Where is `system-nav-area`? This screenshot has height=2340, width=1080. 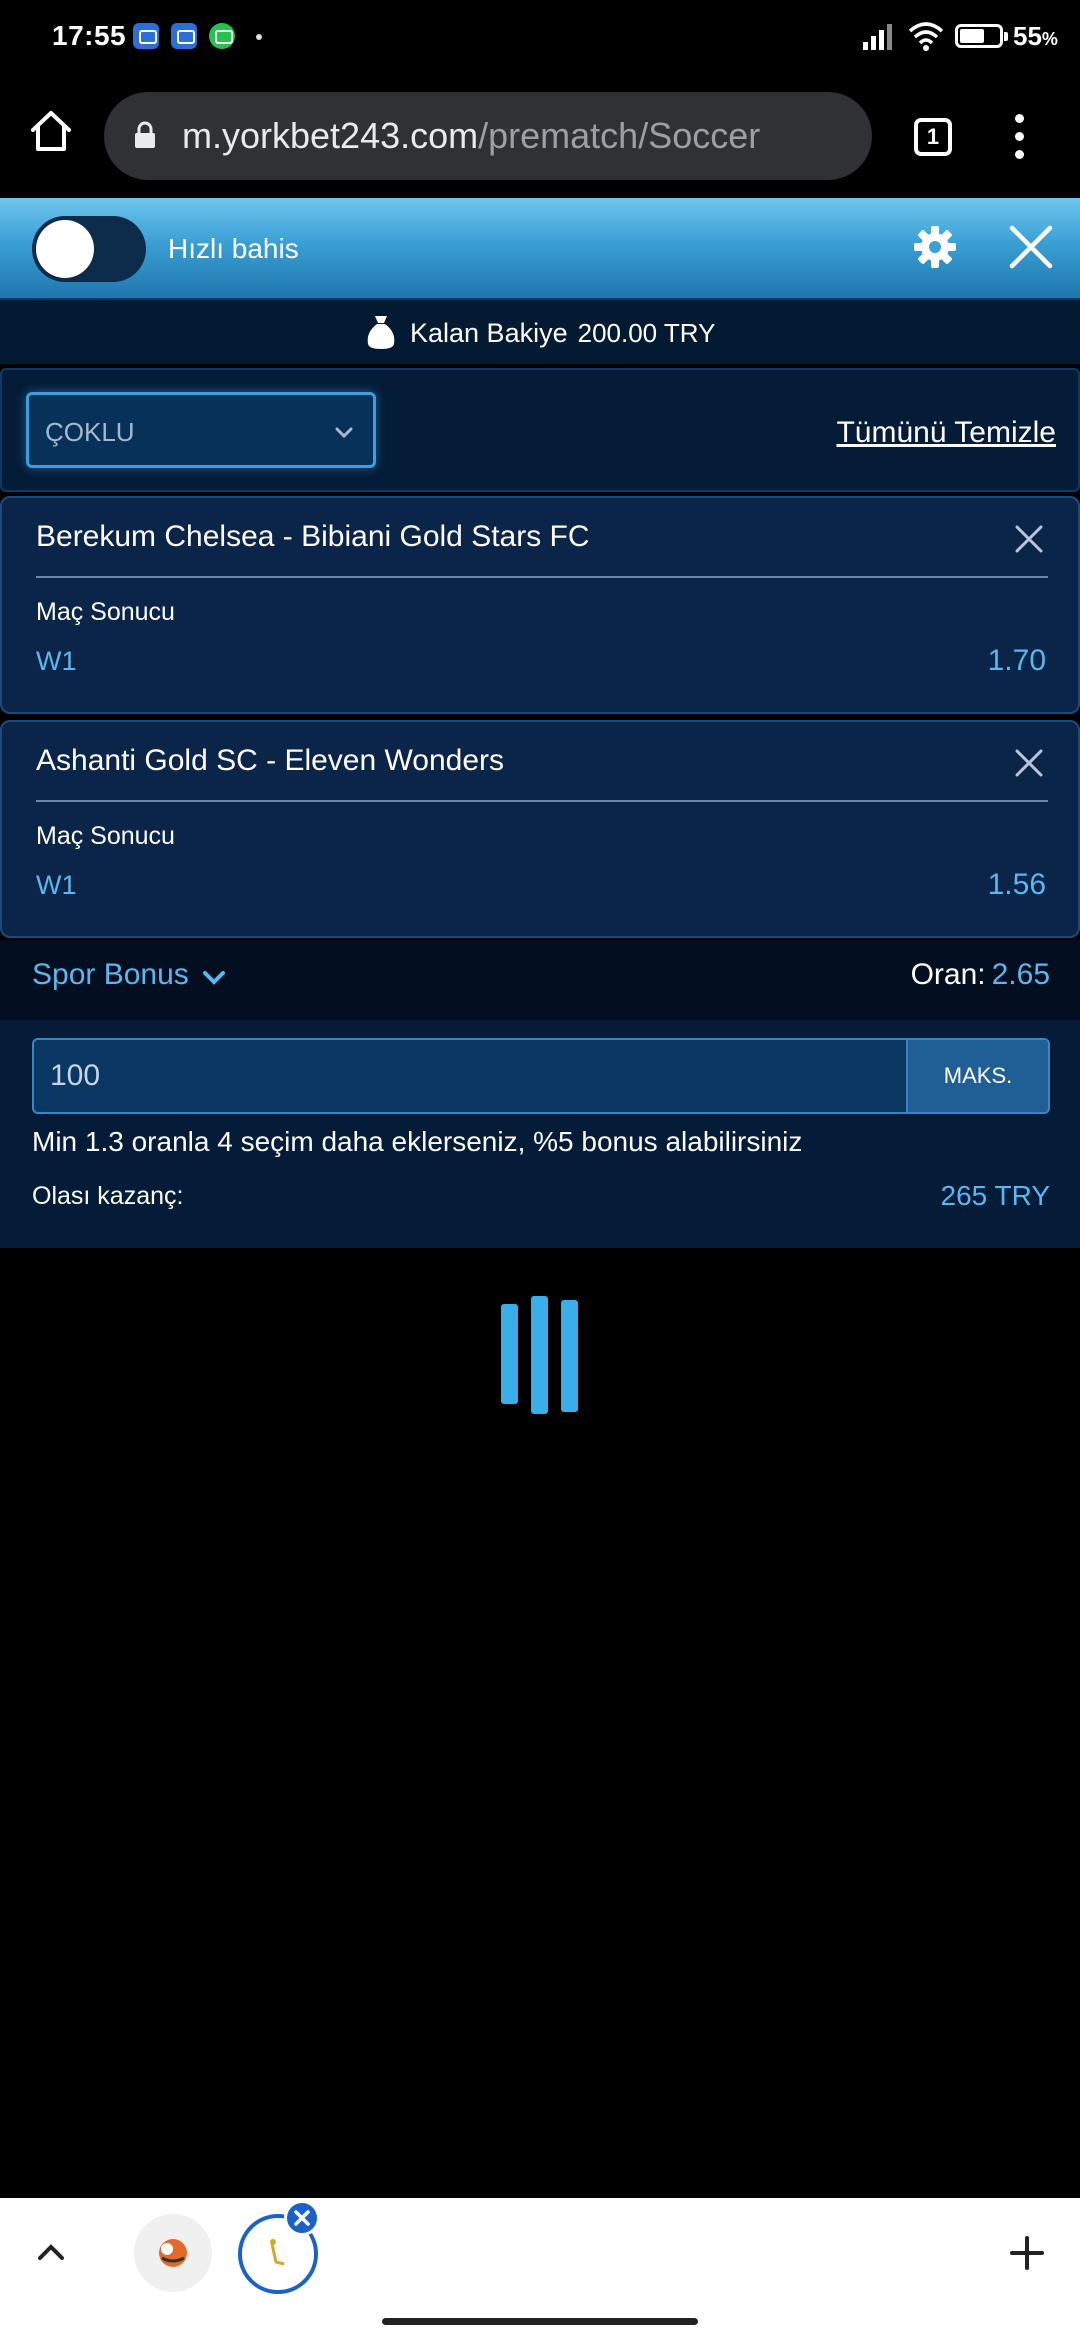
system-nav-area is located at coordinates (540, 2324).